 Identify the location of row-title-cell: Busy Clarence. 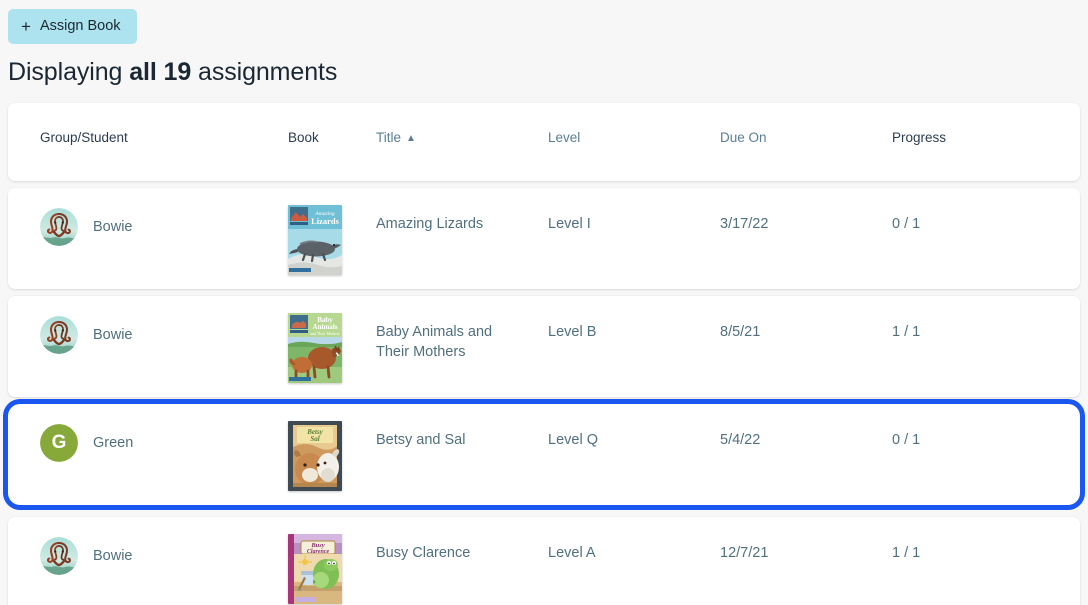
(462, 548).